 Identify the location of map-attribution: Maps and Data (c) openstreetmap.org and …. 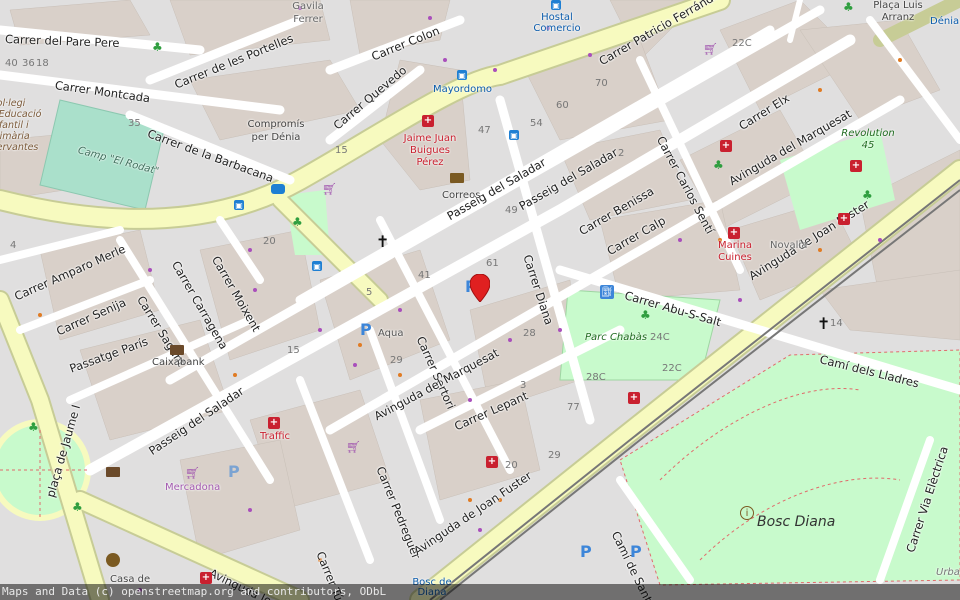
(480, 592).